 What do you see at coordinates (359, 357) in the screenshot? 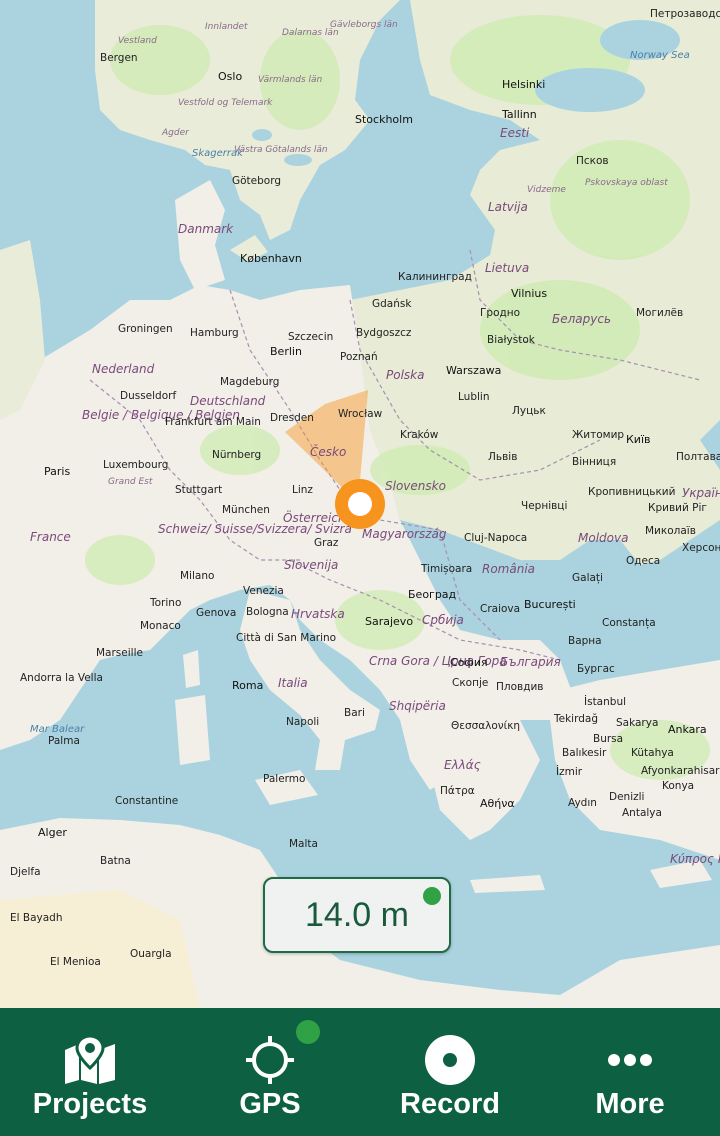
I see `map-label: Poznań` at bounding box center [359, 357].